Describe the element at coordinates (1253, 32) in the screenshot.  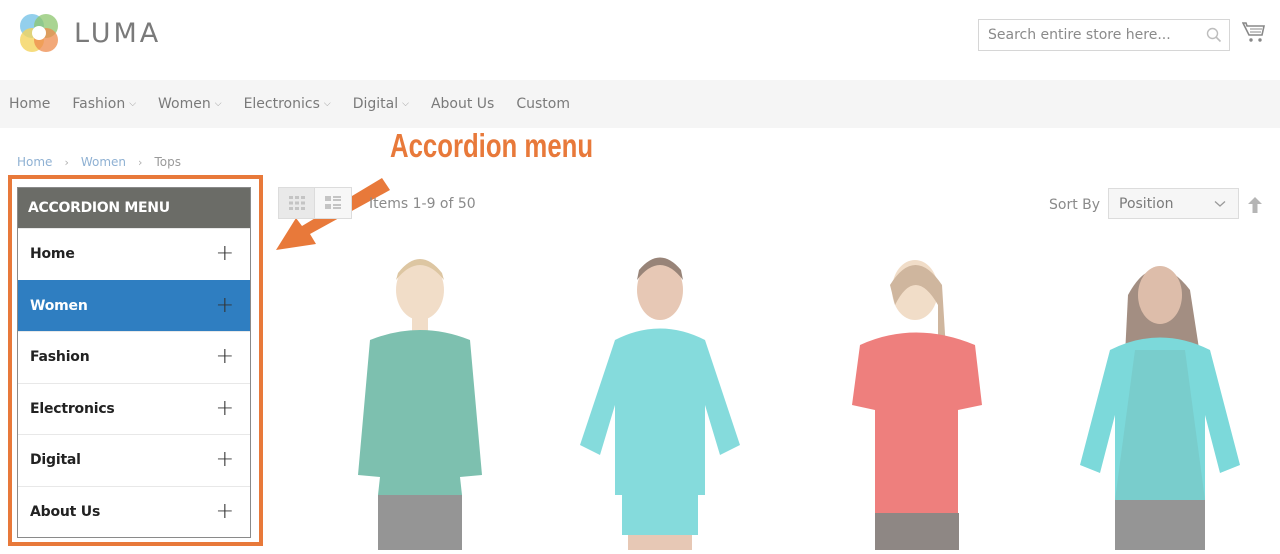
I see `cart-icon` at that location.